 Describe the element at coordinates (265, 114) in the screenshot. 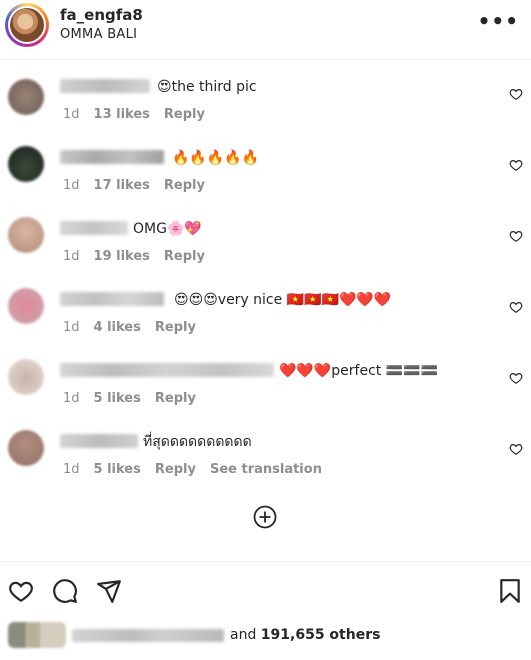

I see `comment-item: 😍the third pic 1d 13 likes Reply` at that location.